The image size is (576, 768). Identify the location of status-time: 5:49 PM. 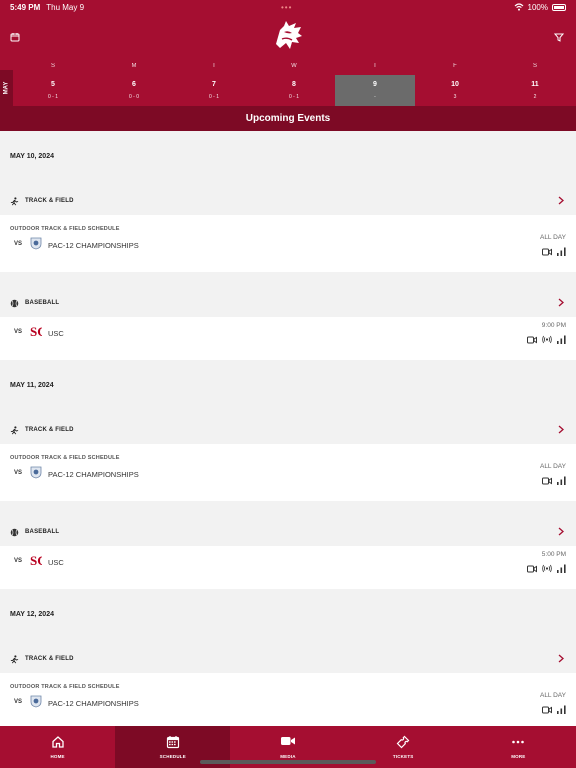
(25, 7).